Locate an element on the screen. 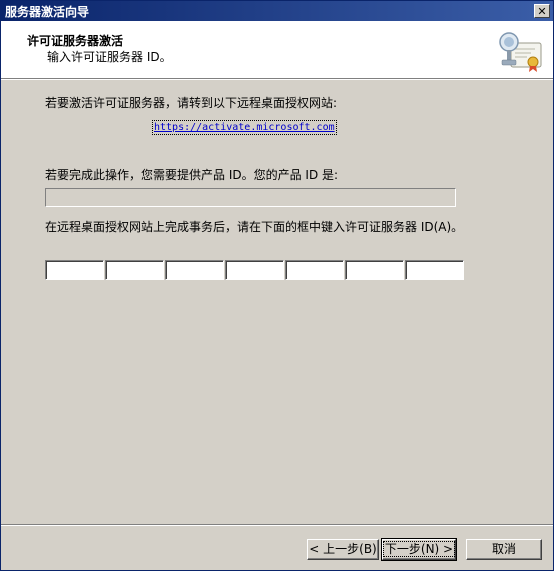  product-id-instruction: 若要完成此操作，您需要提供产品 ID。您的产品 ID 是: is located at coordinates (192, 175).